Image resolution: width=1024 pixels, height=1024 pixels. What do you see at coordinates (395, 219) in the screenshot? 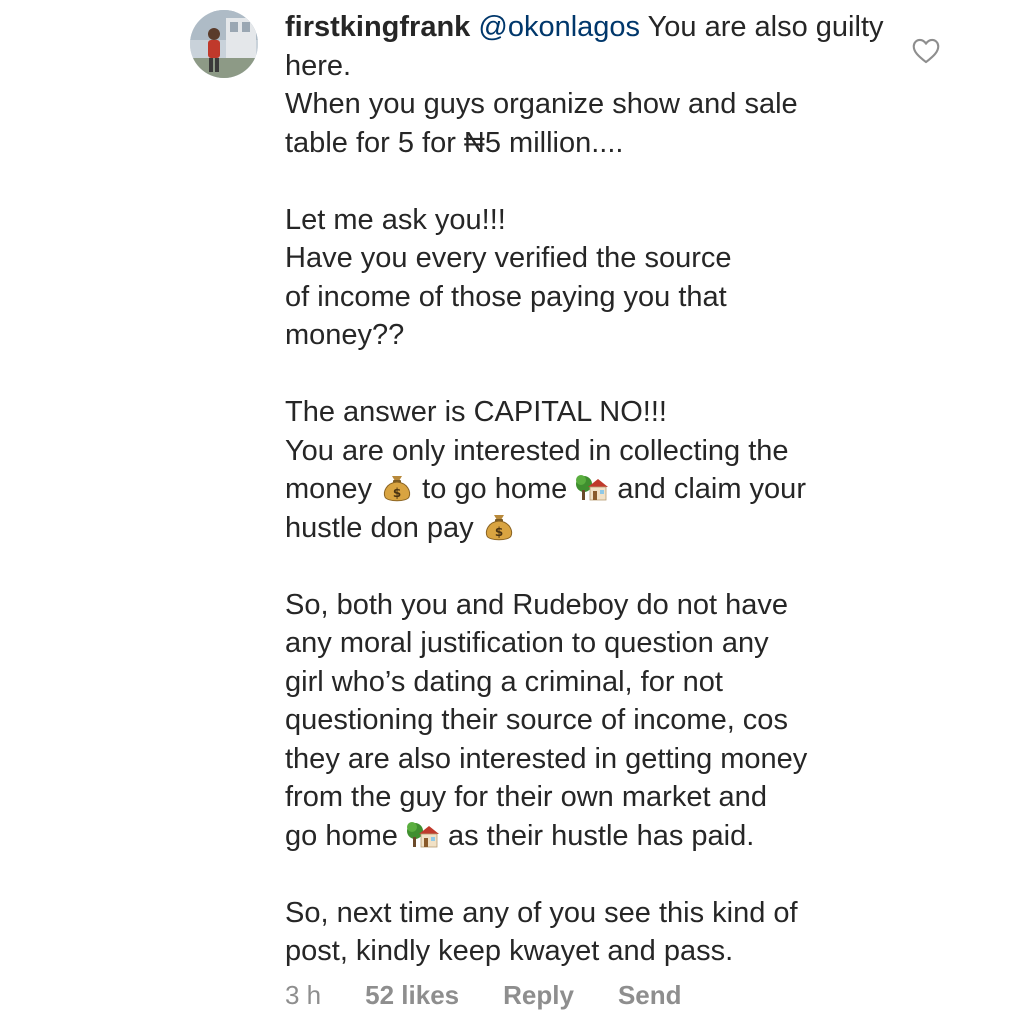
I see `comment-text: Let me ask you!!!` at bounding box center [395, 219].